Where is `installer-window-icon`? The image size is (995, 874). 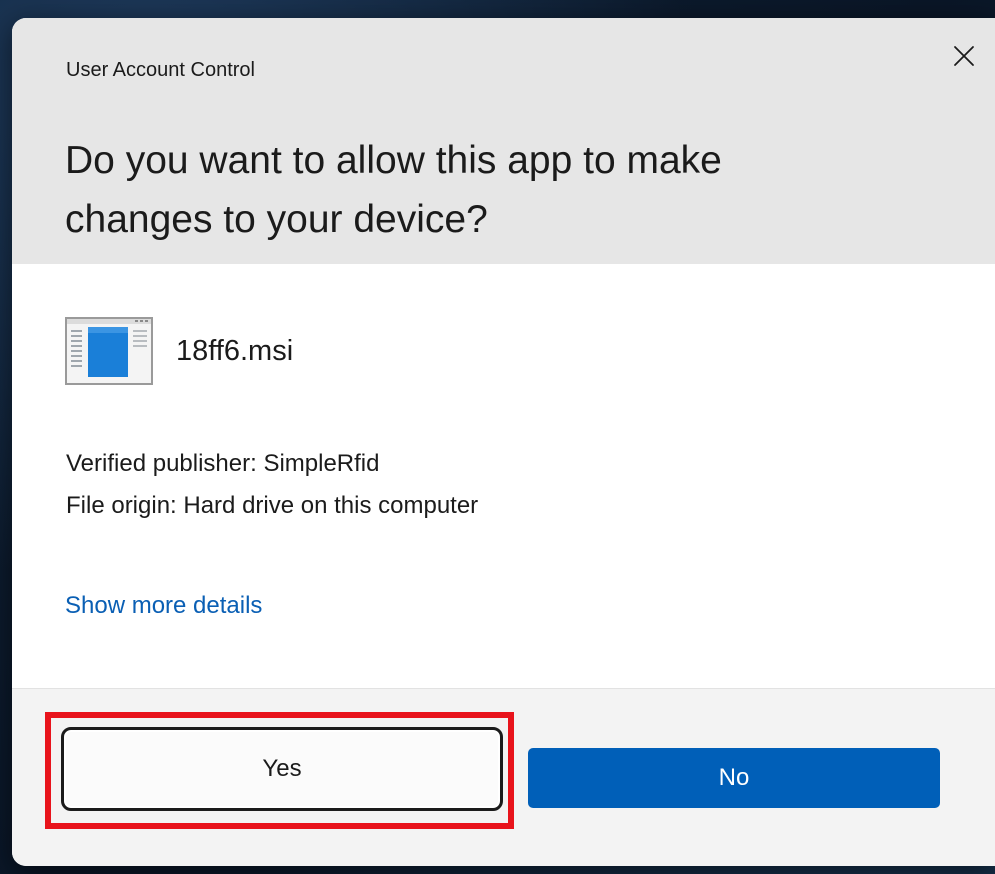
installer-window-icon is located at coordinates (109, 351).